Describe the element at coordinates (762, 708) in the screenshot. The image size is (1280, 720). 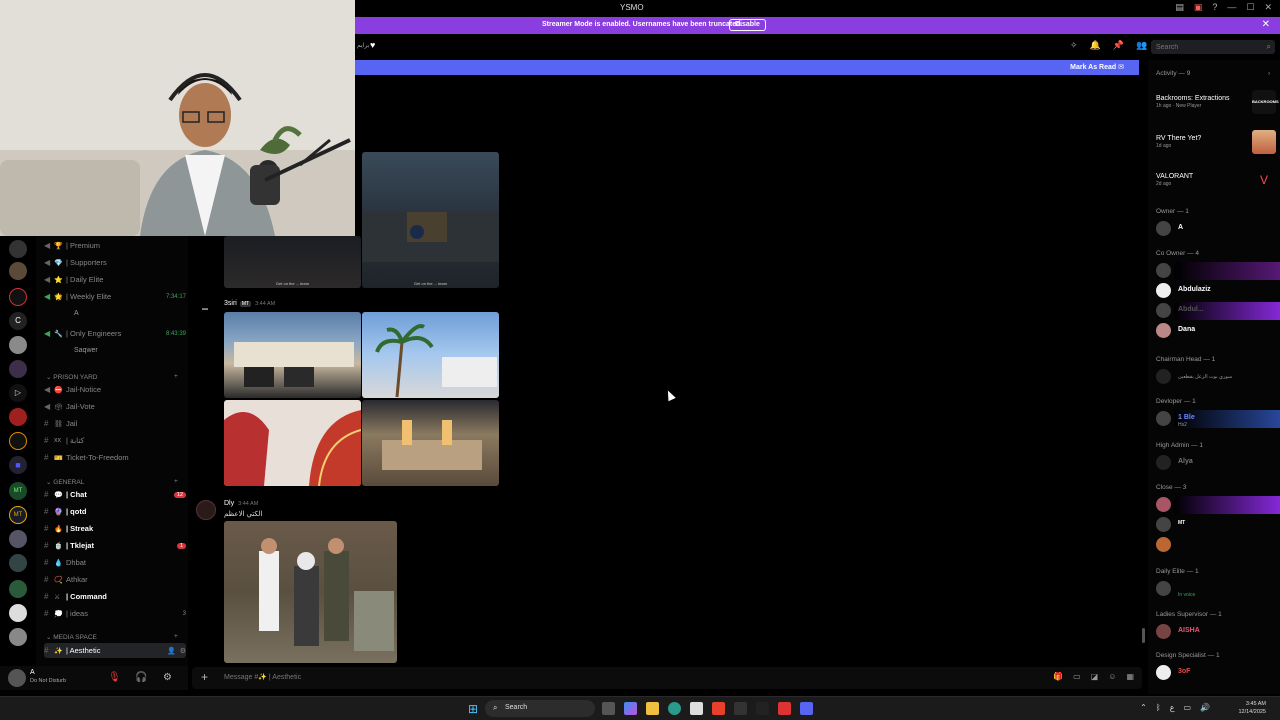
I see `epic-icon` at that location.